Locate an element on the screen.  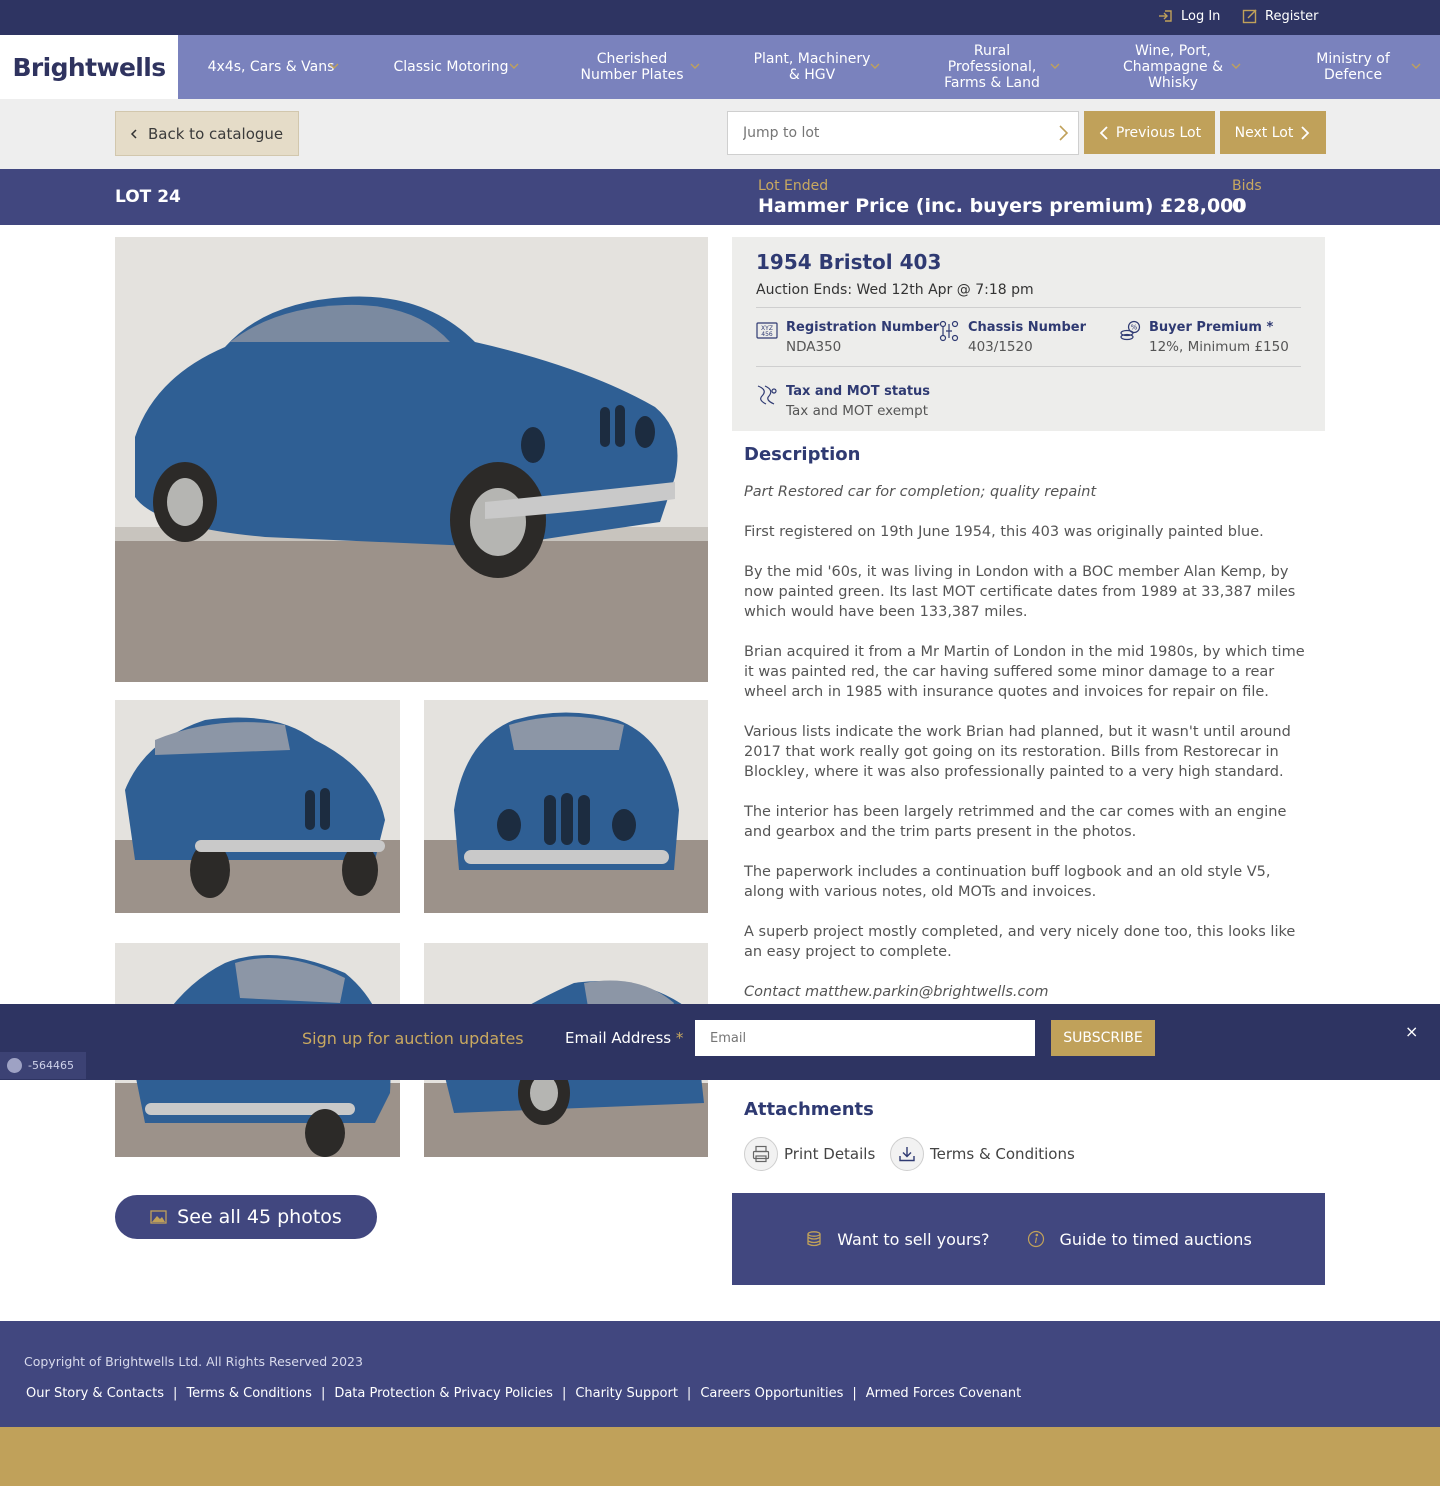
login-link: Log In is located at coordinates (1189, 16).